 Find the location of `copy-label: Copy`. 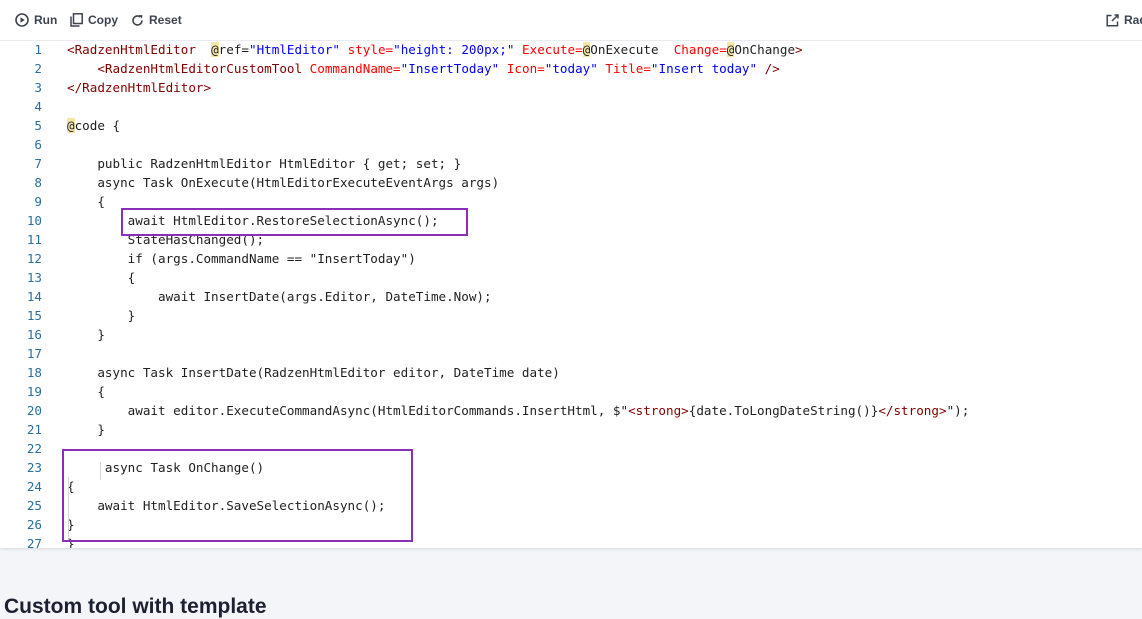

copy-label: Copy is located at coordinates (103, 20).